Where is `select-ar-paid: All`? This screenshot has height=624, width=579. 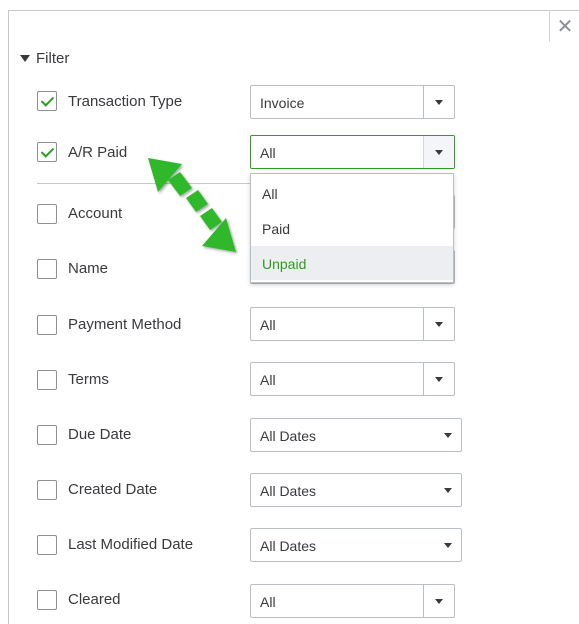 select-ar-paid: All is located at coordinates (352, 152).